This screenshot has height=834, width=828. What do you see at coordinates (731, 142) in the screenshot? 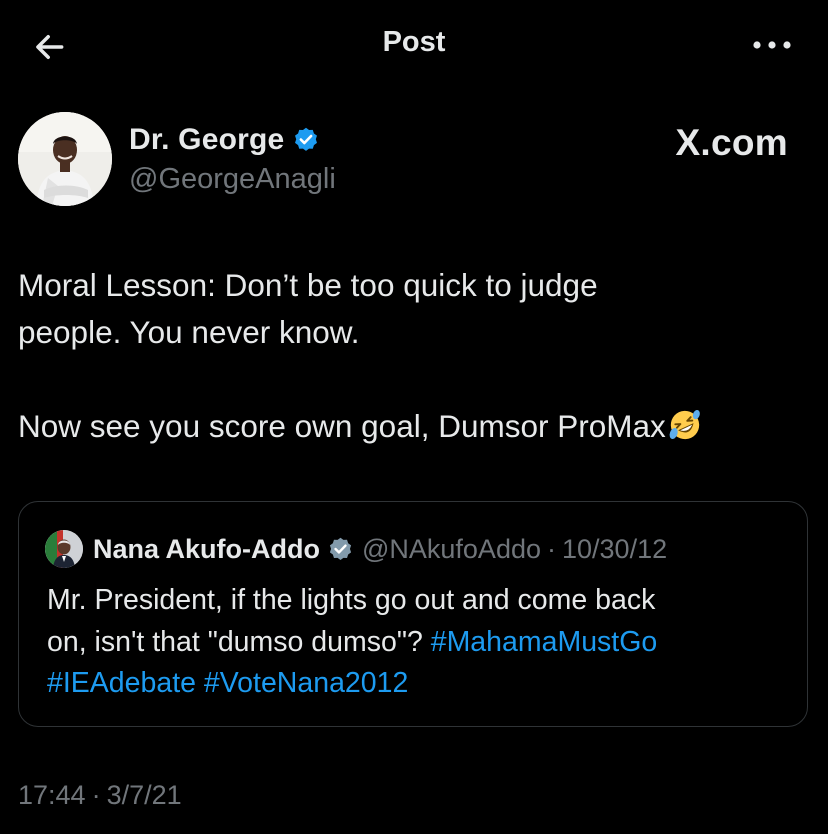
I see `x-watermark: X.com` at bounding box center [731, 142].